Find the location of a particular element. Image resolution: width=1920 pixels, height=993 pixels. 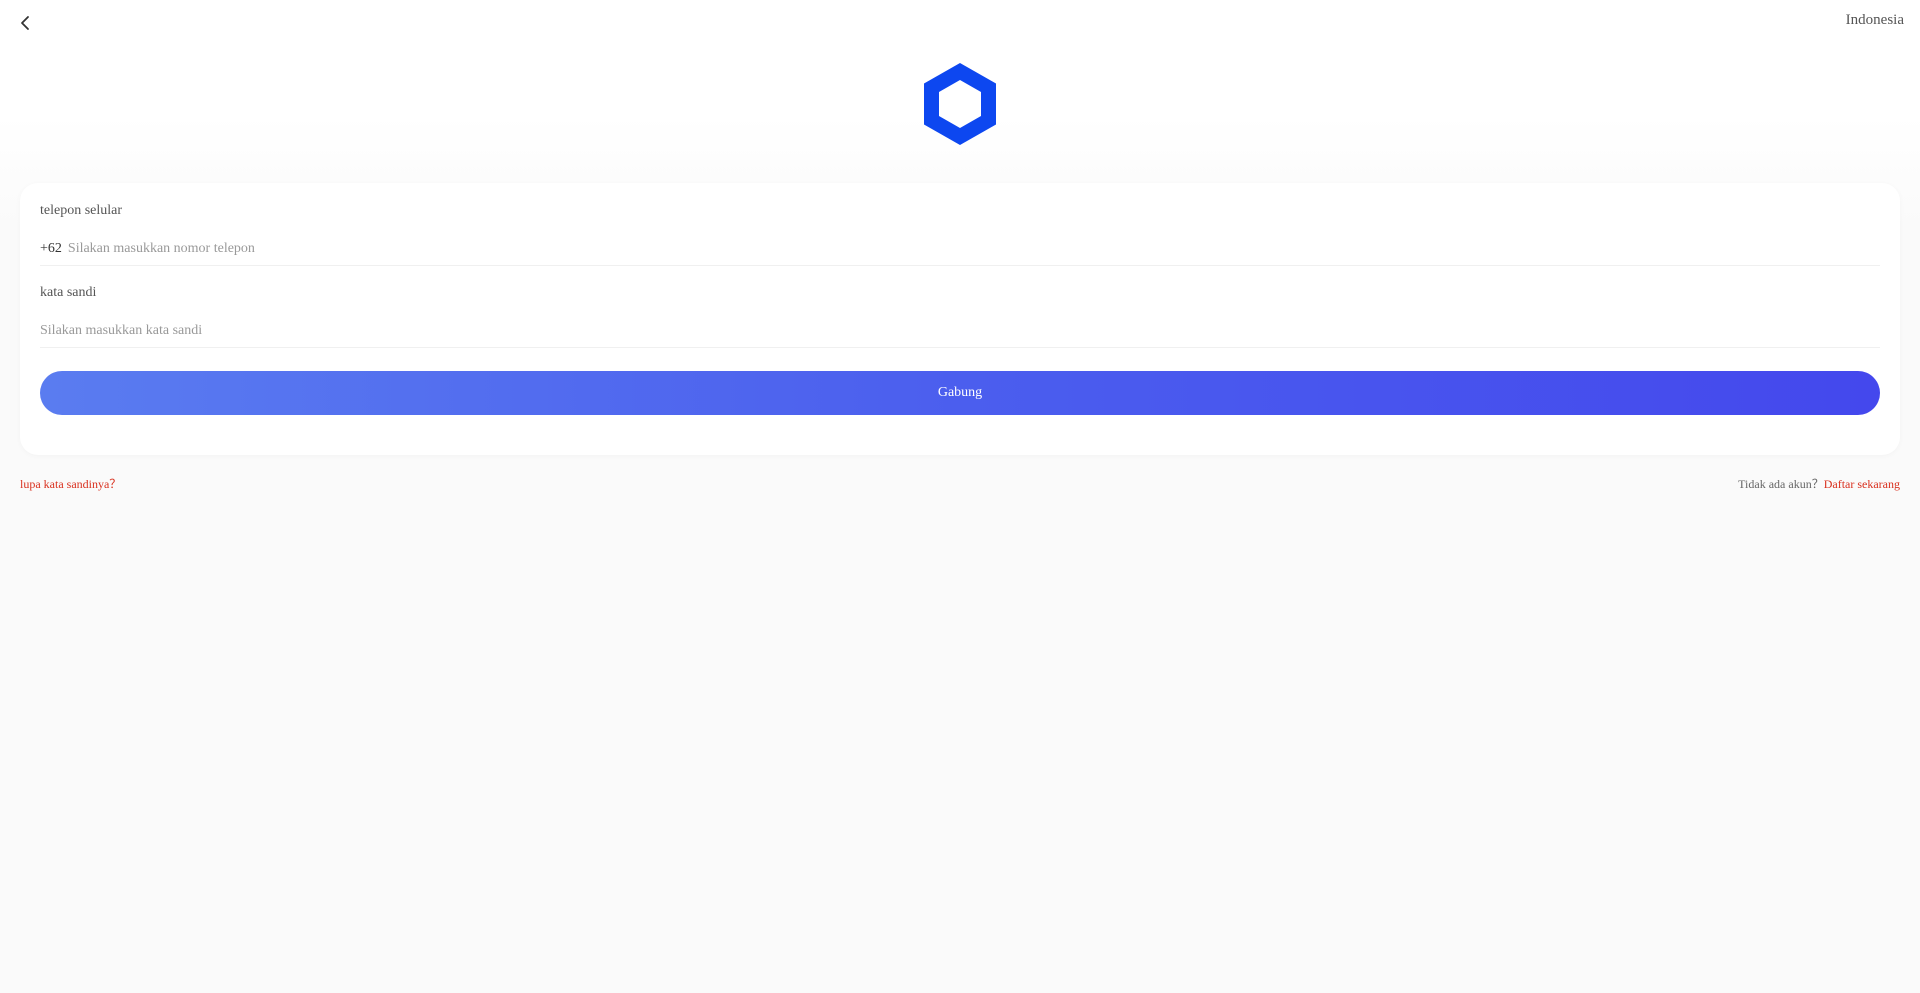

phone-field-row: +62 is located at coordinates (960, 249).